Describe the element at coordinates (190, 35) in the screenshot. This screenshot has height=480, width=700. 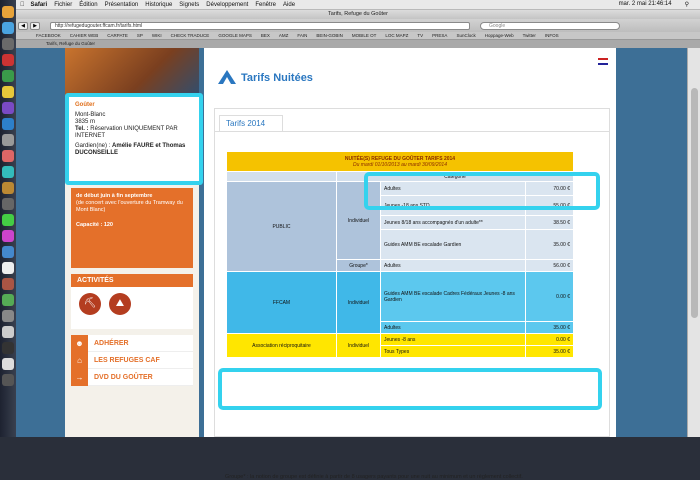
I see `bookmark: CHECK TRADUCE` at that location.